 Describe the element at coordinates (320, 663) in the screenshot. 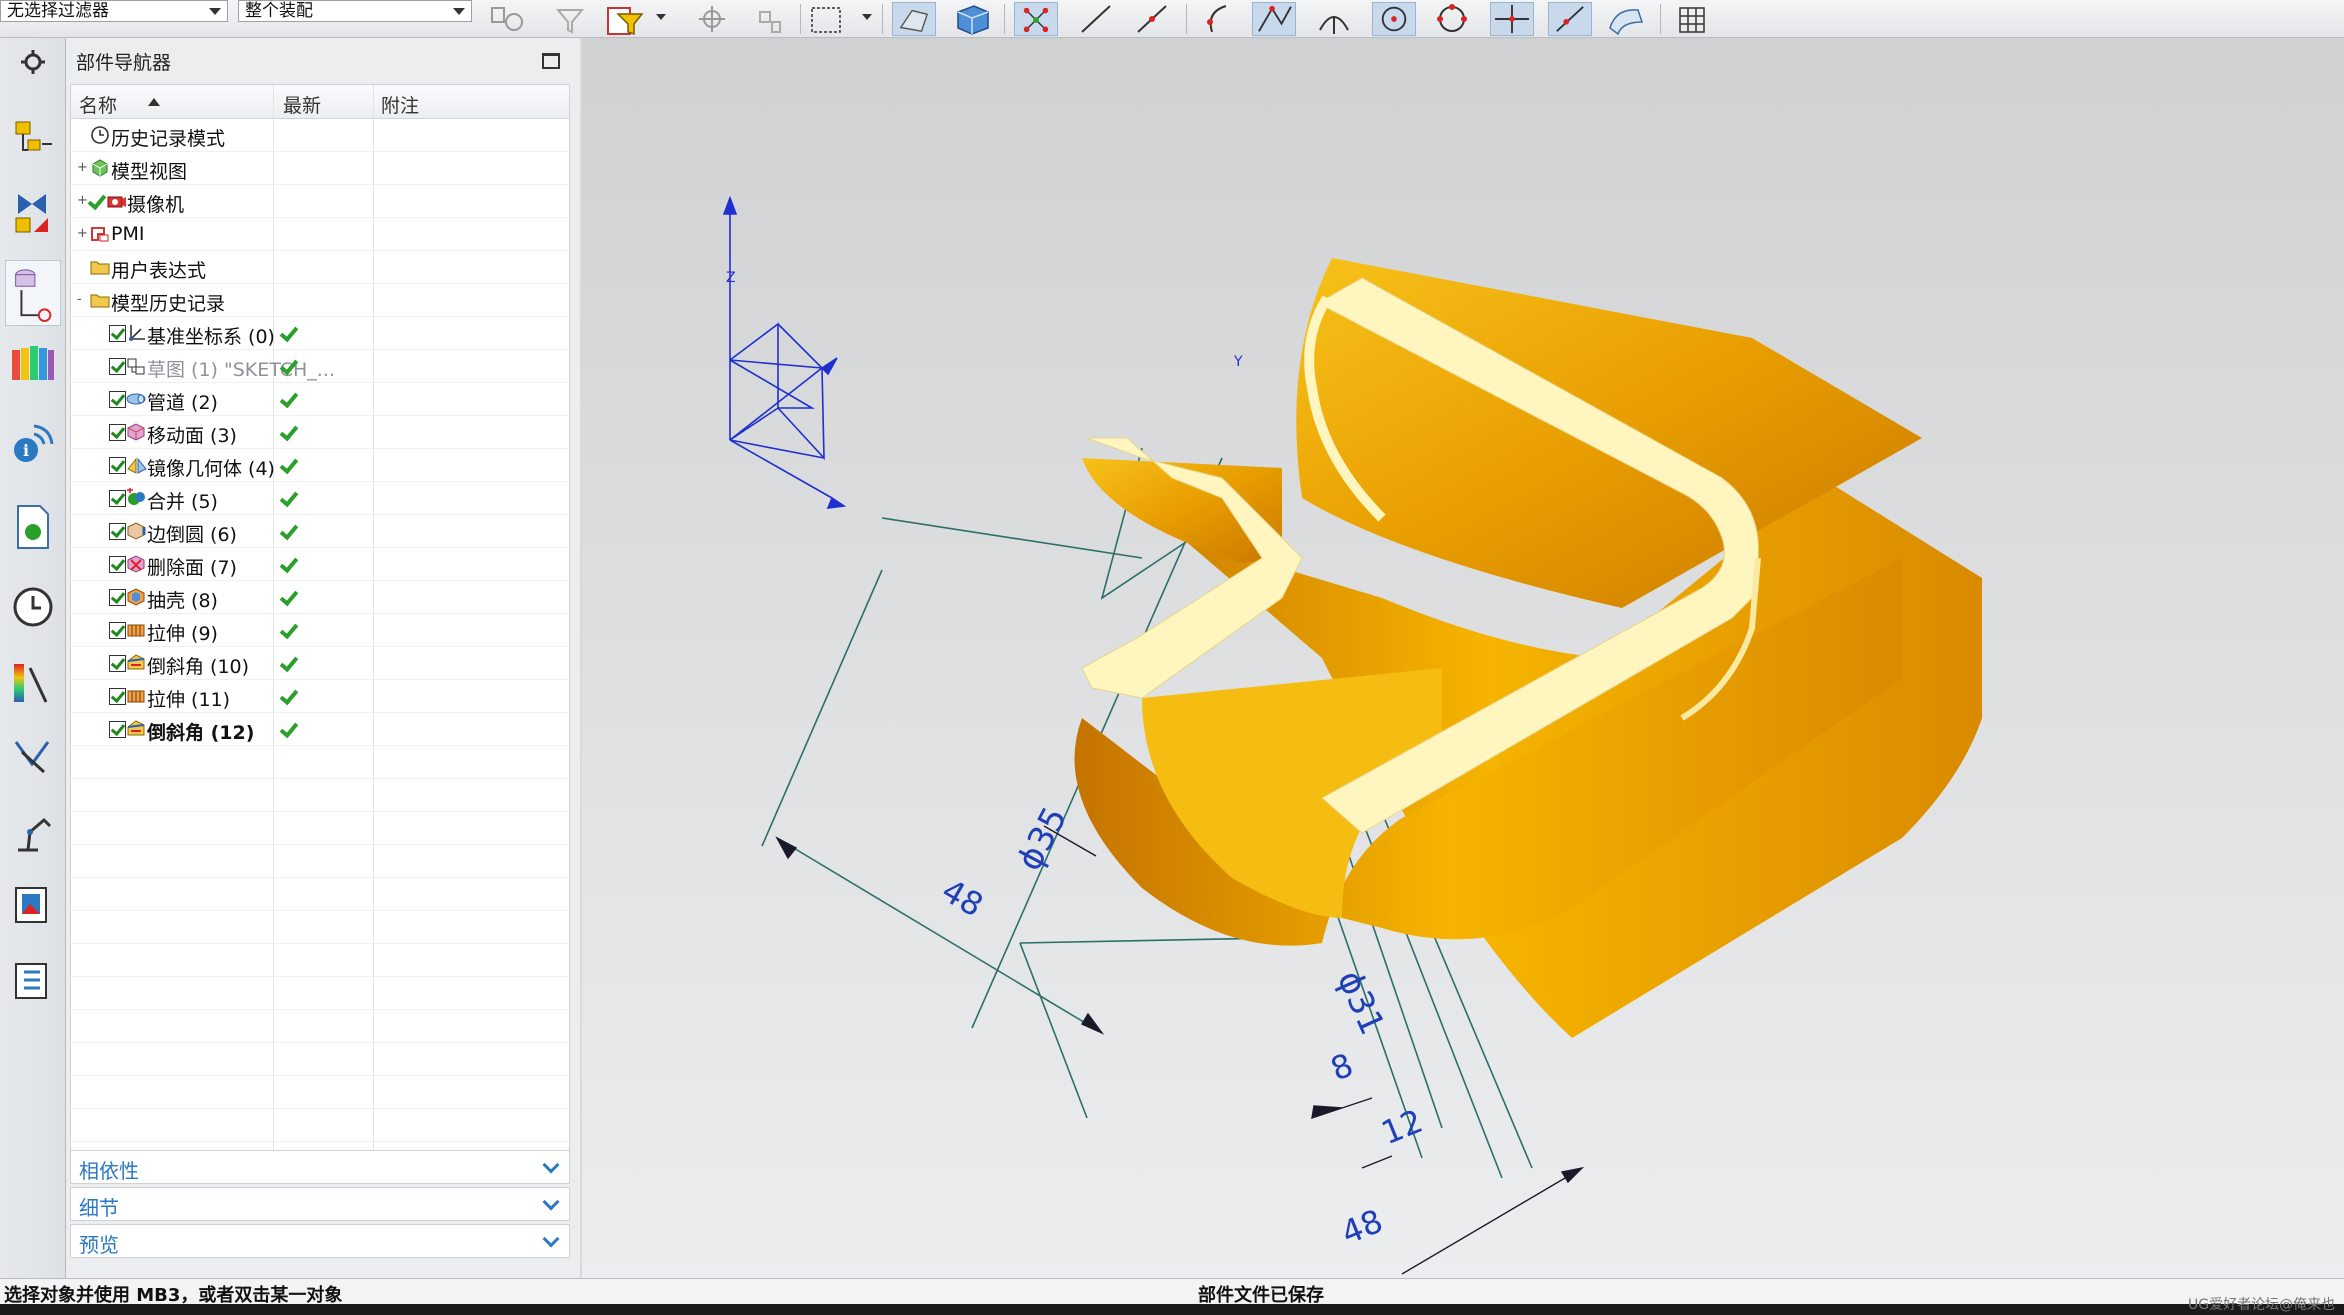

I see `feature-row: 倒斜角 (10)` at that location.